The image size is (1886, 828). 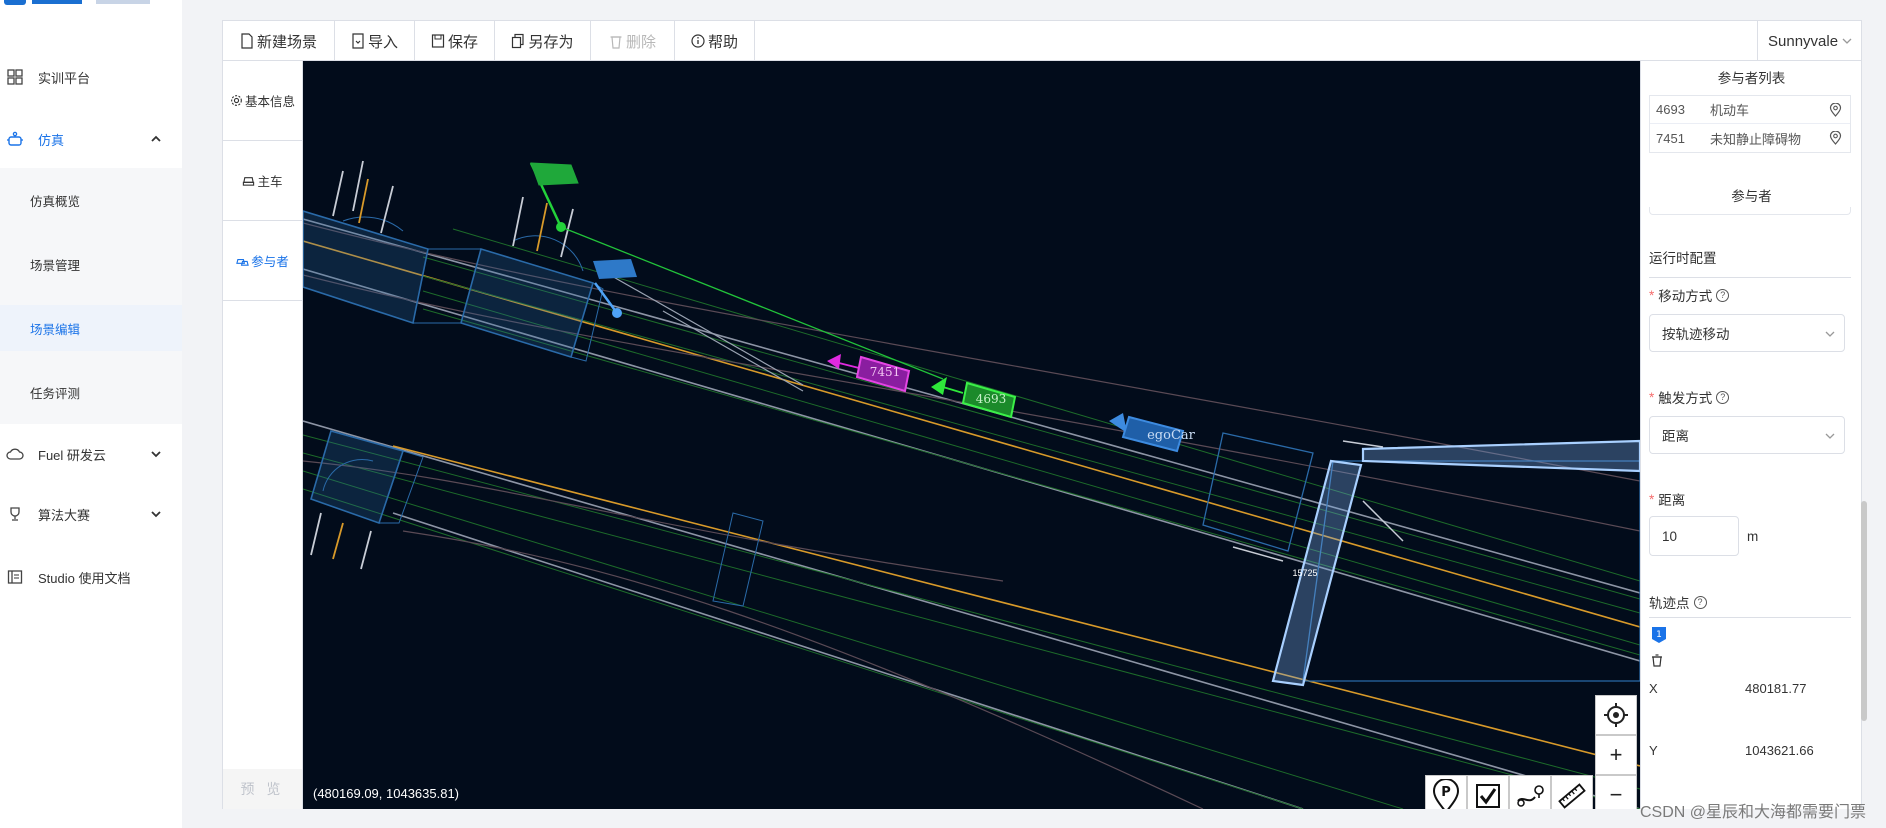 I want to click on trigger-select: 距离, so click(x=1747, y=435).